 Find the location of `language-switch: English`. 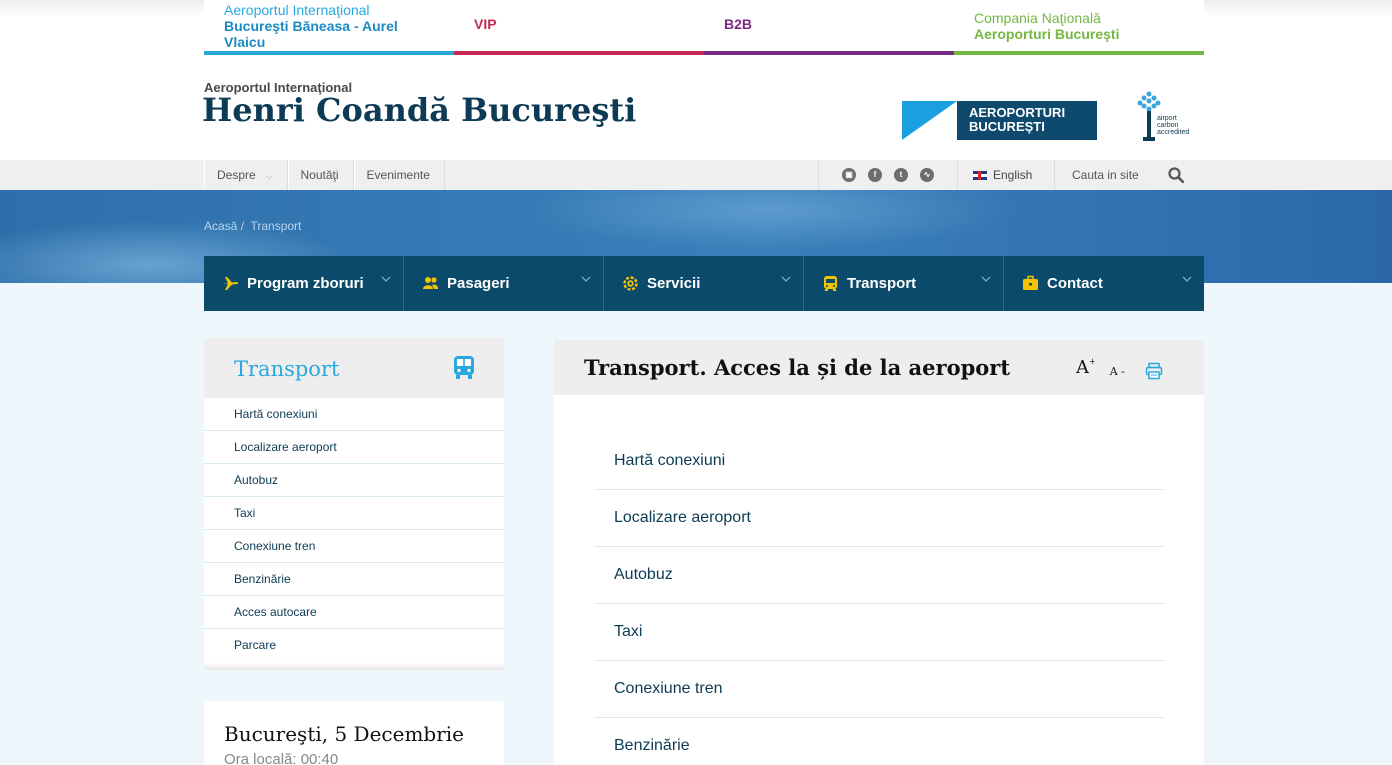

language-switch: English is located at coordinates (1007, 175).